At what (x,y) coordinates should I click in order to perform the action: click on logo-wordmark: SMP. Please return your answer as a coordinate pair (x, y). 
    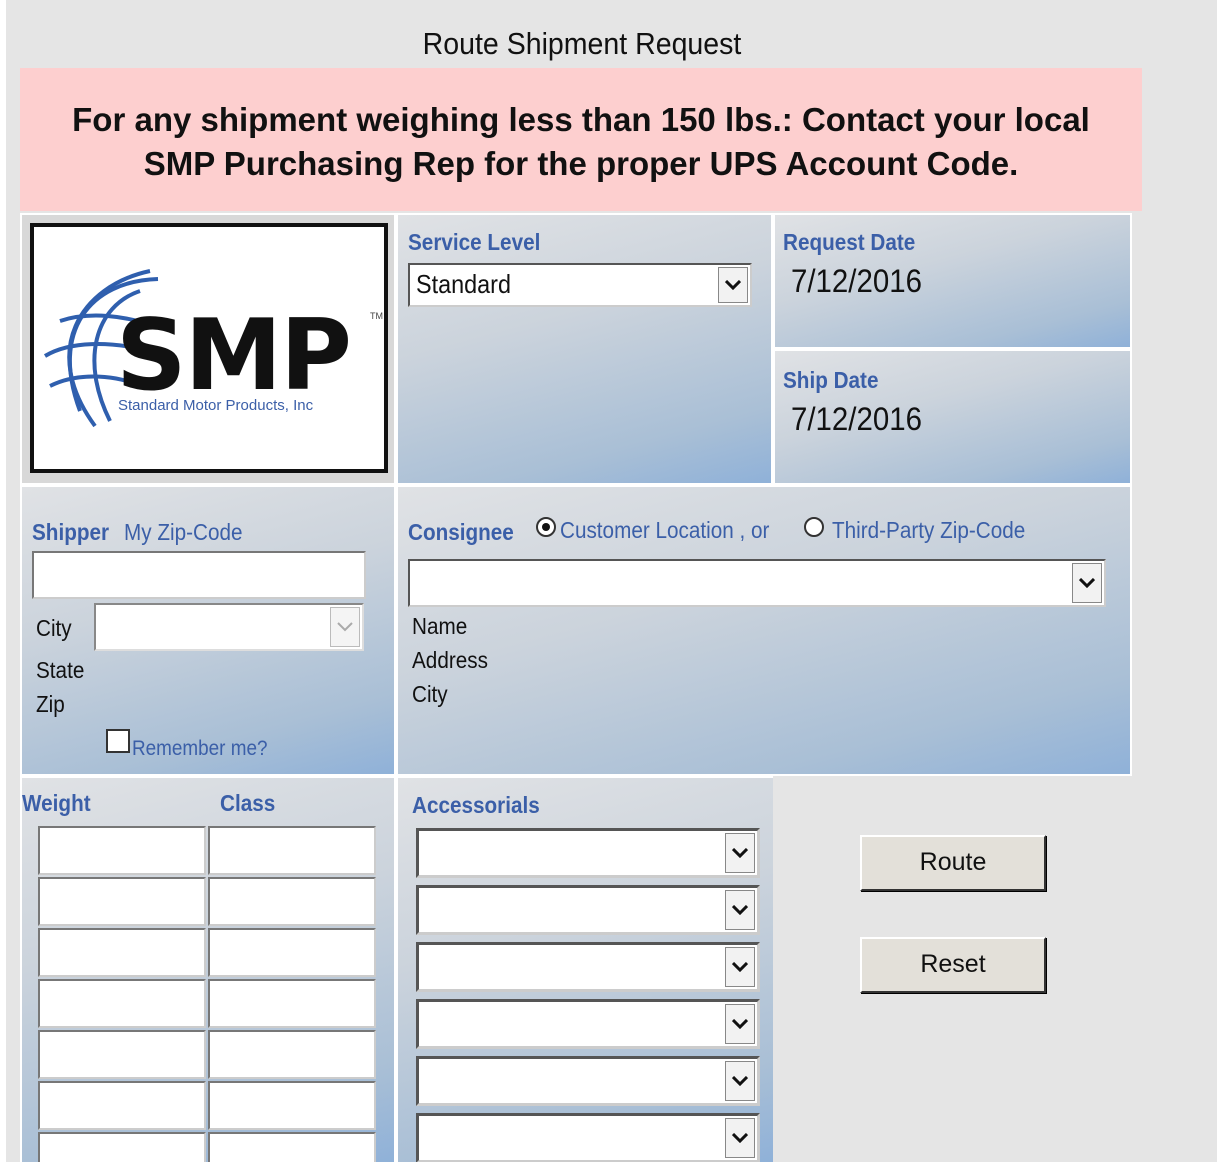
    Looking at the image, I should click on (234, 356).